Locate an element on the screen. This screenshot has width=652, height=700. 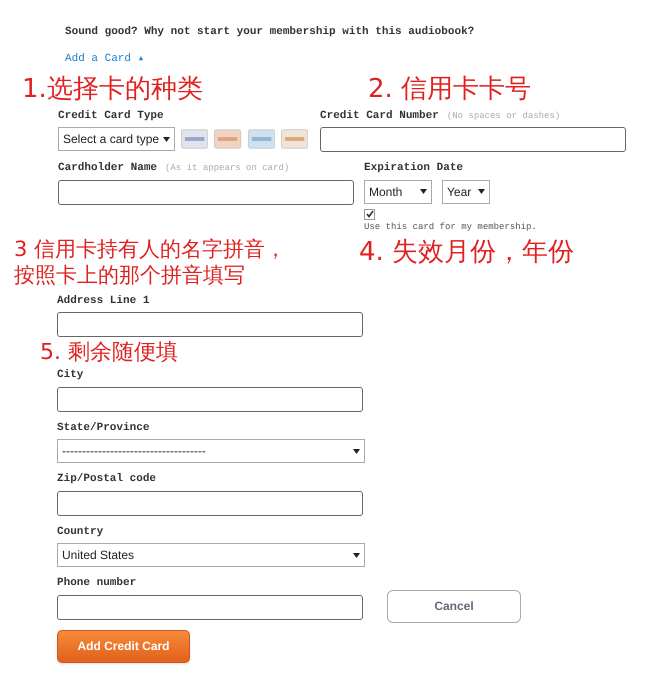
annotation-text: 1.选择卡的种类 is located at coordinates (113, 89).